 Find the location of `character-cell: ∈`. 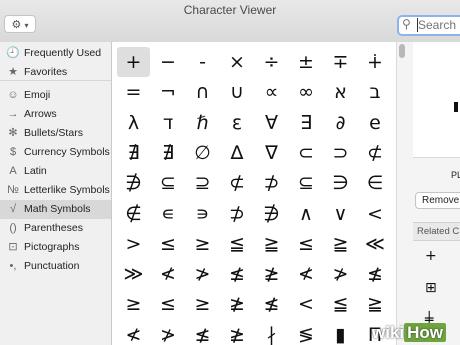

character-cell: ∈ is located at coordinates (375, 183).